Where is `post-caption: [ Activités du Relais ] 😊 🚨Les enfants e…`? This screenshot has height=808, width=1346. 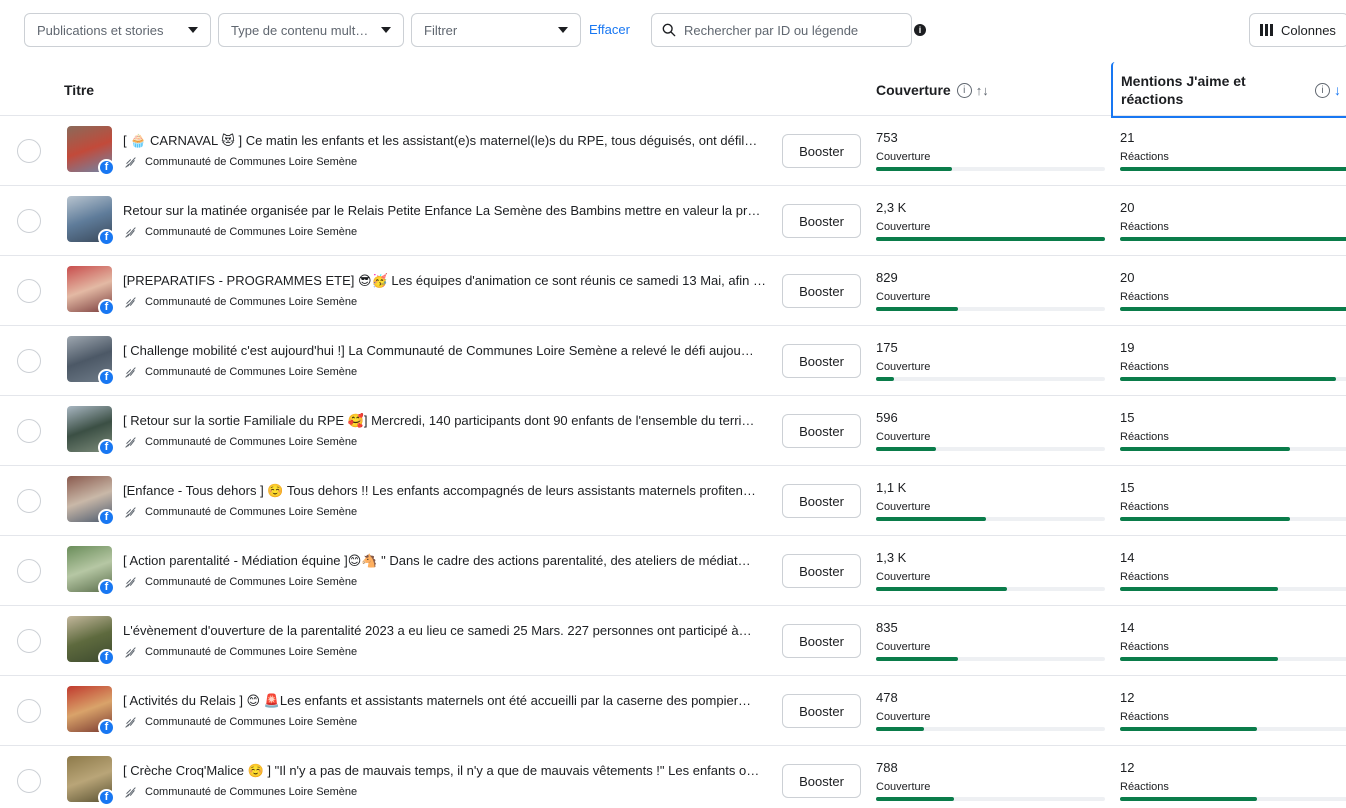
post-caption: [ Activités du Relais ] 😊 🚨Les enfants e… is located at coordinates (448, 701).